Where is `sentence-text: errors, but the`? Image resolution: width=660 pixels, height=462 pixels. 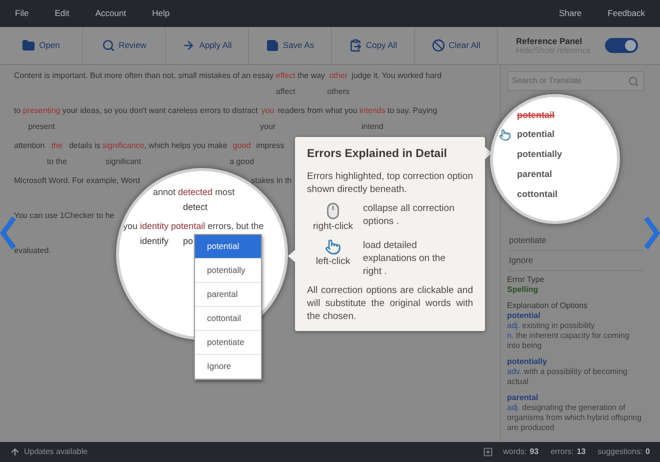
sentence-text: errors, but the is located at coordinates (236, 226).